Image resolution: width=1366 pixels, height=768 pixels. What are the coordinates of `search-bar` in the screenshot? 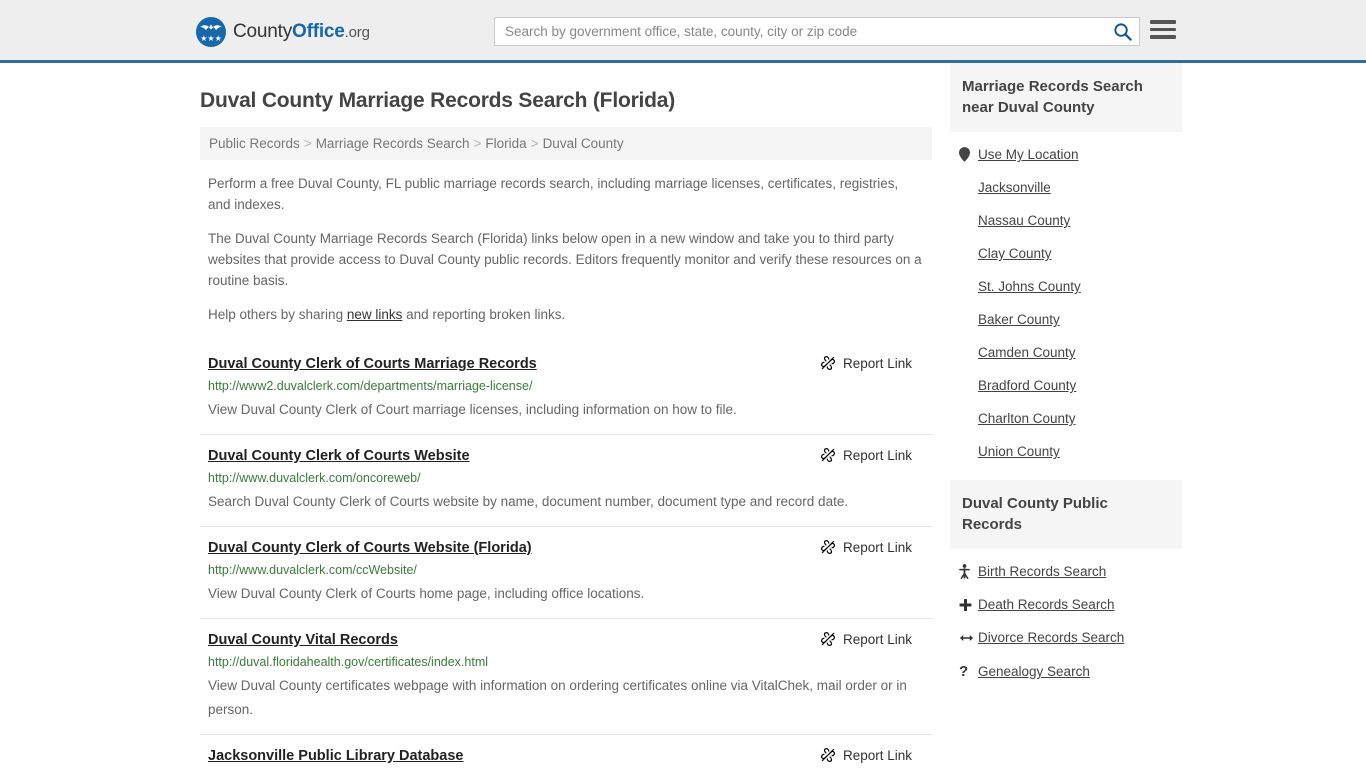 It's located at (817, 31).